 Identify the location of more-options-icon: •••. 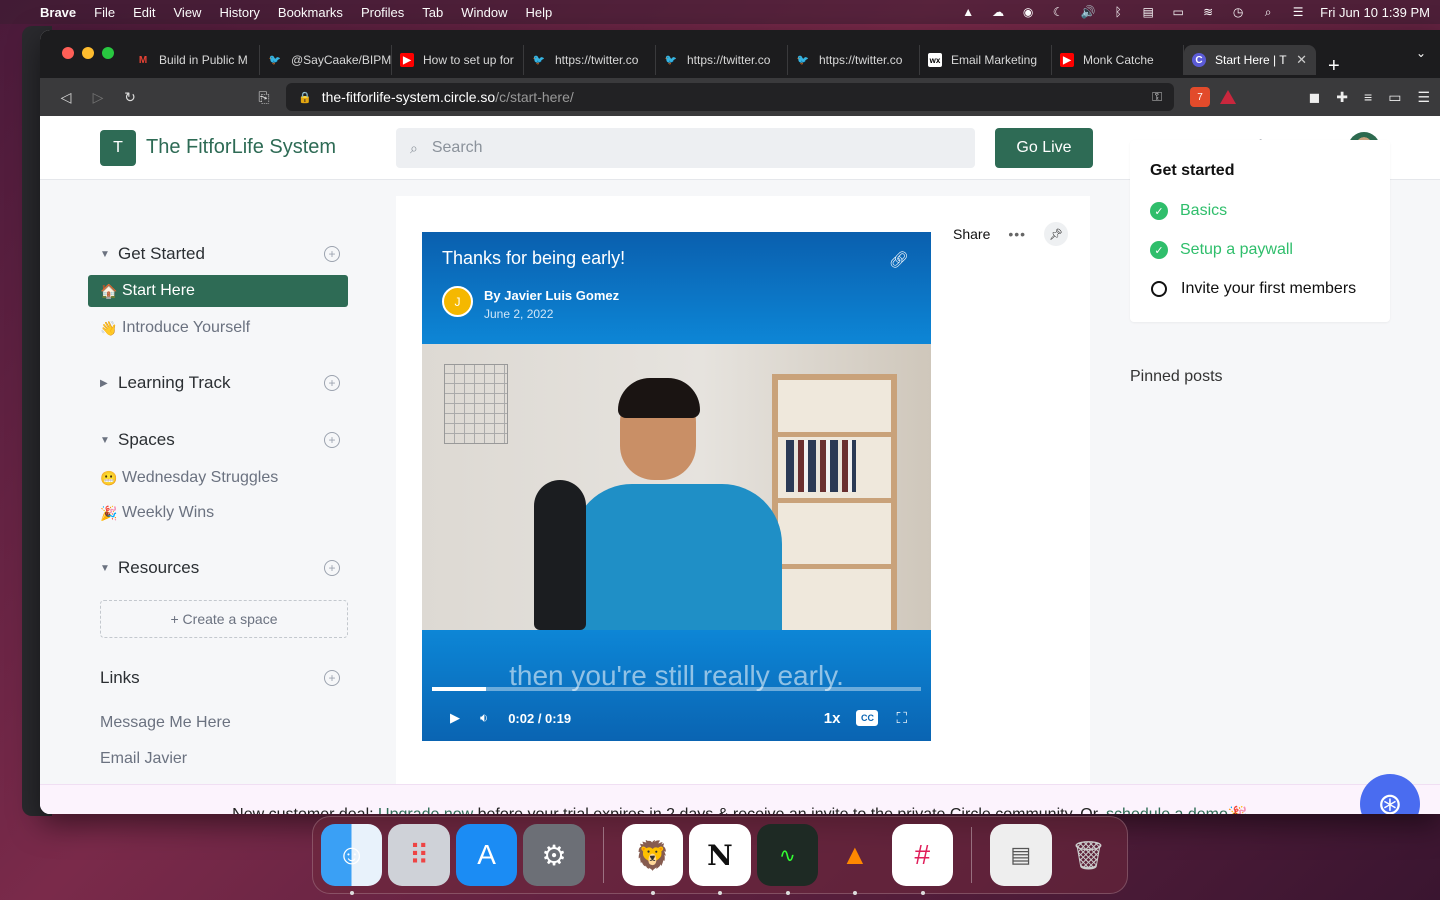
(1017, 234).